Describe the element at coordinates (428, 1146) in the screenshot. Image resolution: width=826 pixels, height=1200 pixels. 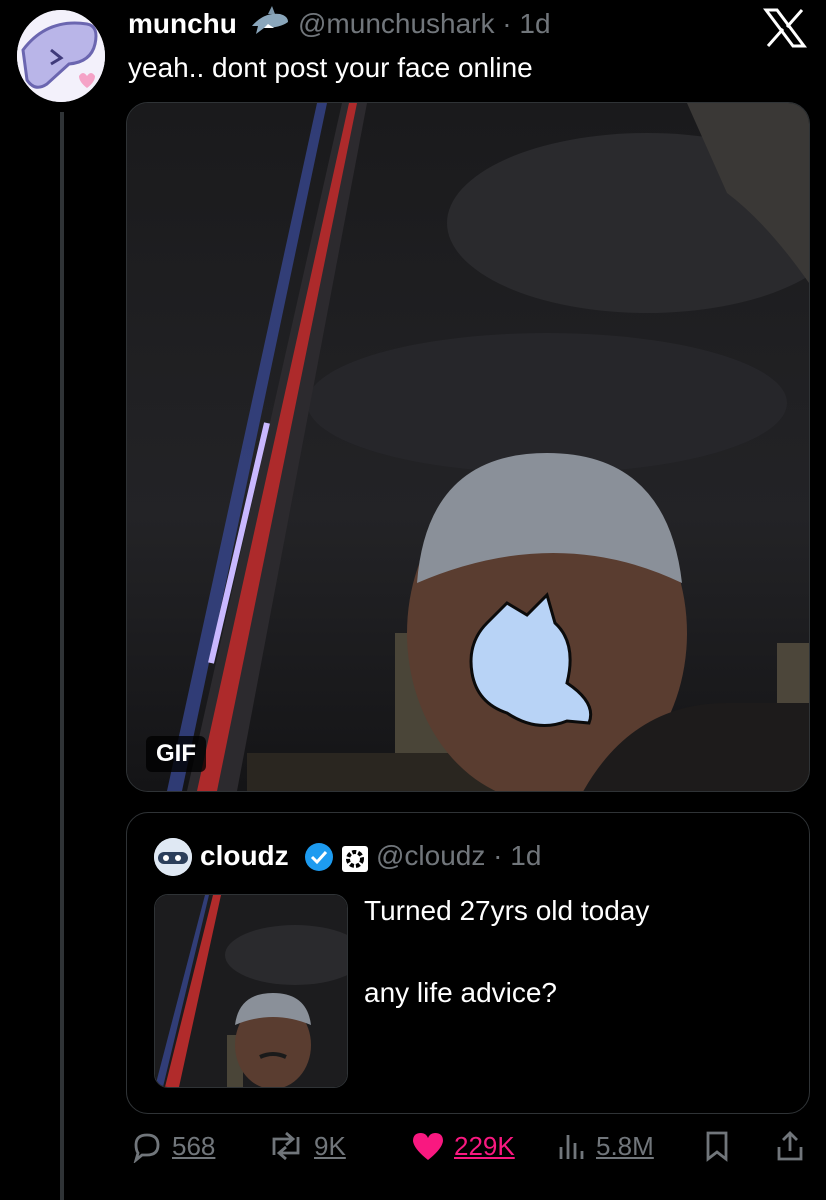
I see `like-icon` at that location.